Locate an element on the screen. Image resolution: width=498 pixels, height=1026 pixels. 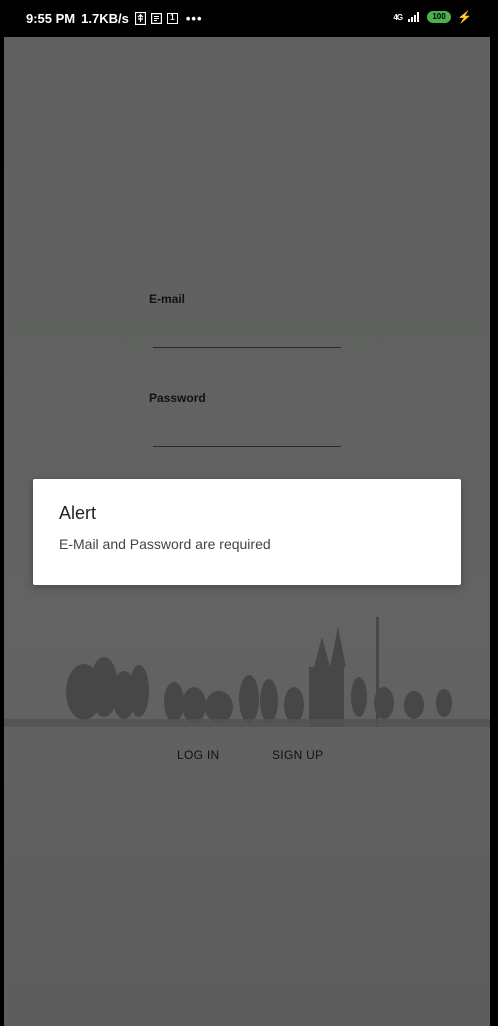
login-button: LOG IN is located at coordinates (198, 755).